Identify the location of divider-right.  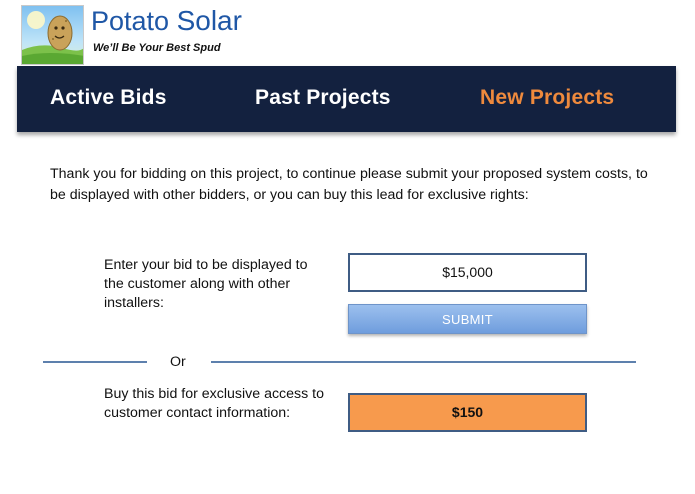
(423, 362).